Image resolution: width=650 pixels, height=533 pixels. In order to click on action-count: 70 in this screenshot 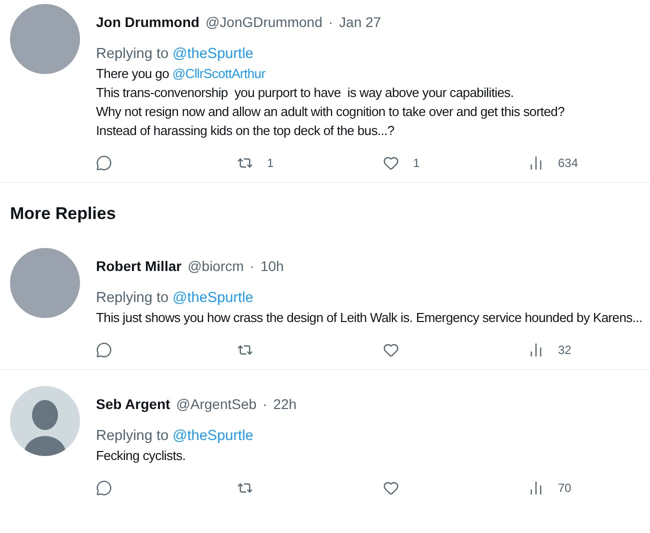, I will do `click(565, 488)`.